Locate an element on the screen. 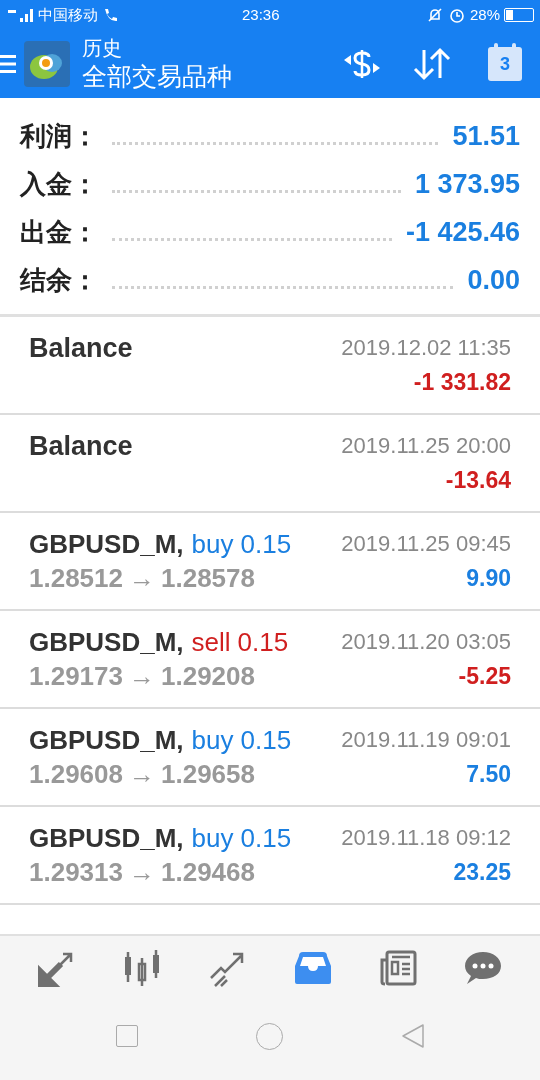 The image size is (540, 1080). summary-label: 入金： is located at coordinates (59, 184).